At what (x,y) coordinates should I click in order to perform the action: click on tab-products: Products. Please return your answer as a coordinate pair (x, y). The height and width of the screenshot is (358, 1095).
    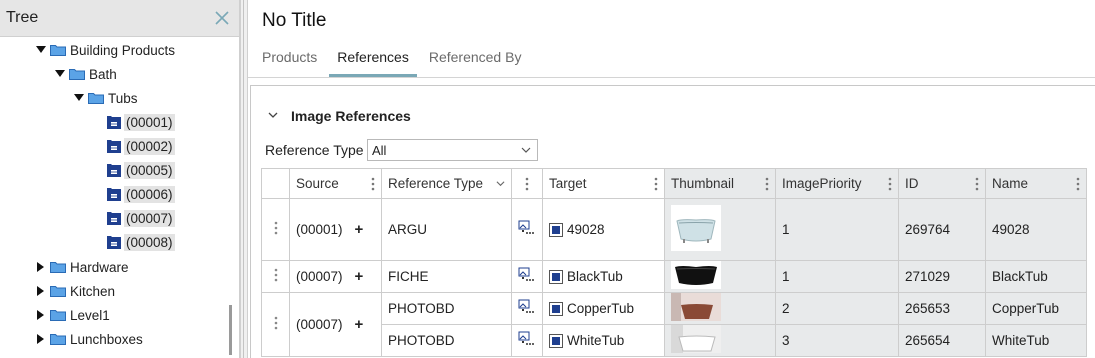
    Looking at the image, I should click on (289, 60).